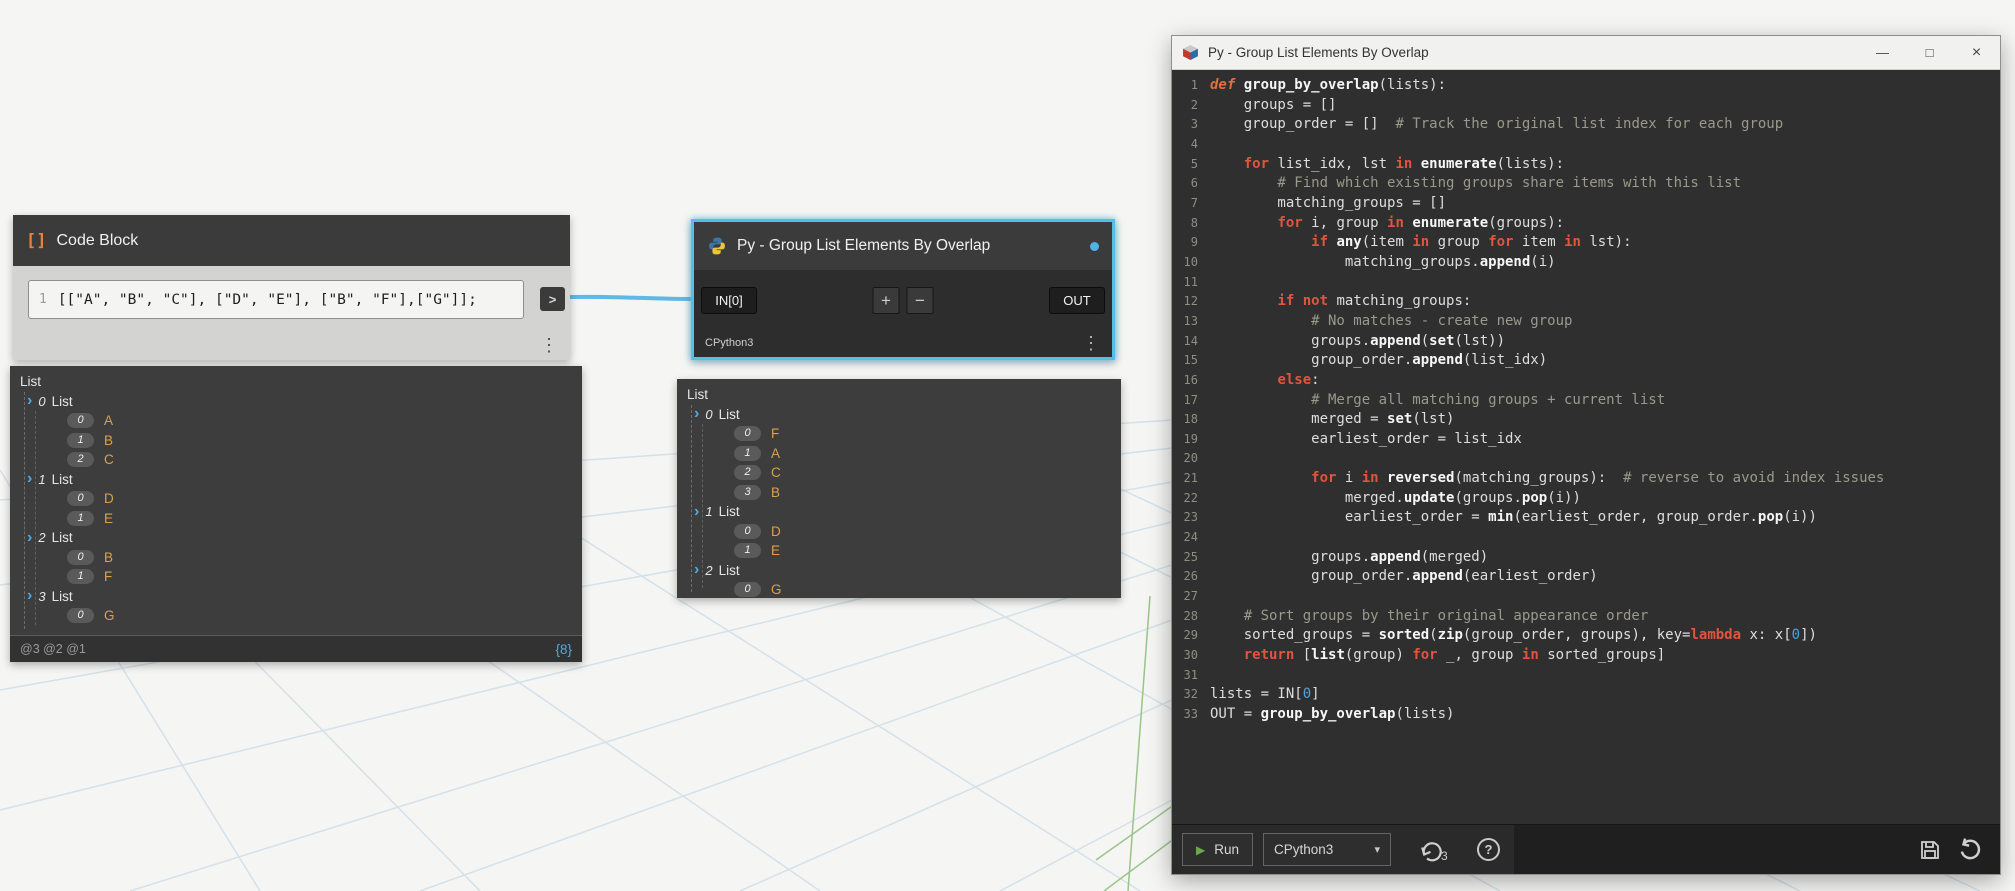 Image resolution: width=2015 pixels, height=891 pixels. What do you see at coordinates (1318, 52) in the screenshot?
I see `editor-title: Py - Group List Elements By Overlap` at bounding box center [1318, 52].